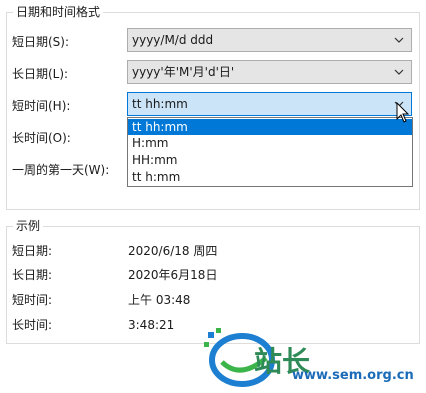 The width and height of the screenshot is (426, 393). I want to click on short-time-dropdown-list: tt hh:mm H:mm HH:mm tt h:mm, so click(270, 152).